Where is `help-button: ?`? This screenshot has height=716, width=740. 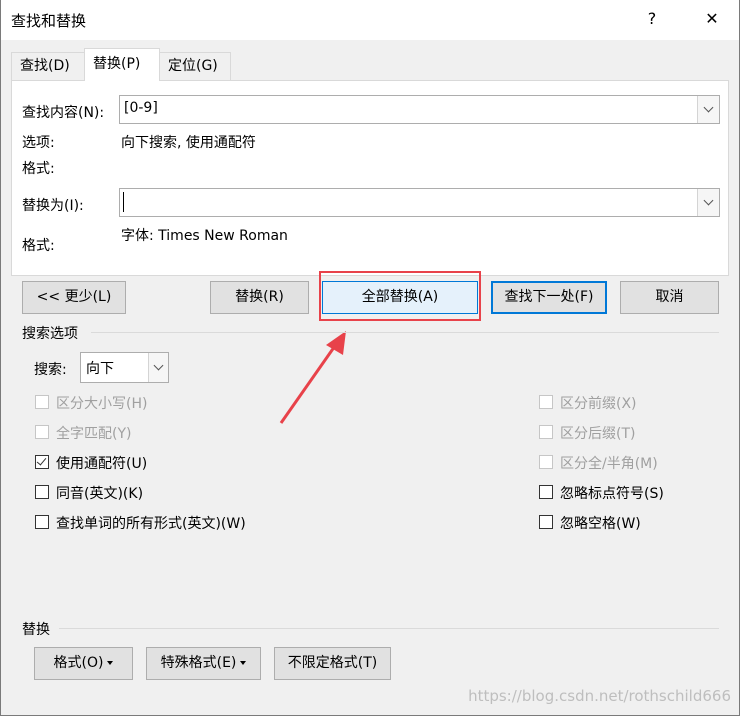
help-button: ? is located at coordinates (652, 19).